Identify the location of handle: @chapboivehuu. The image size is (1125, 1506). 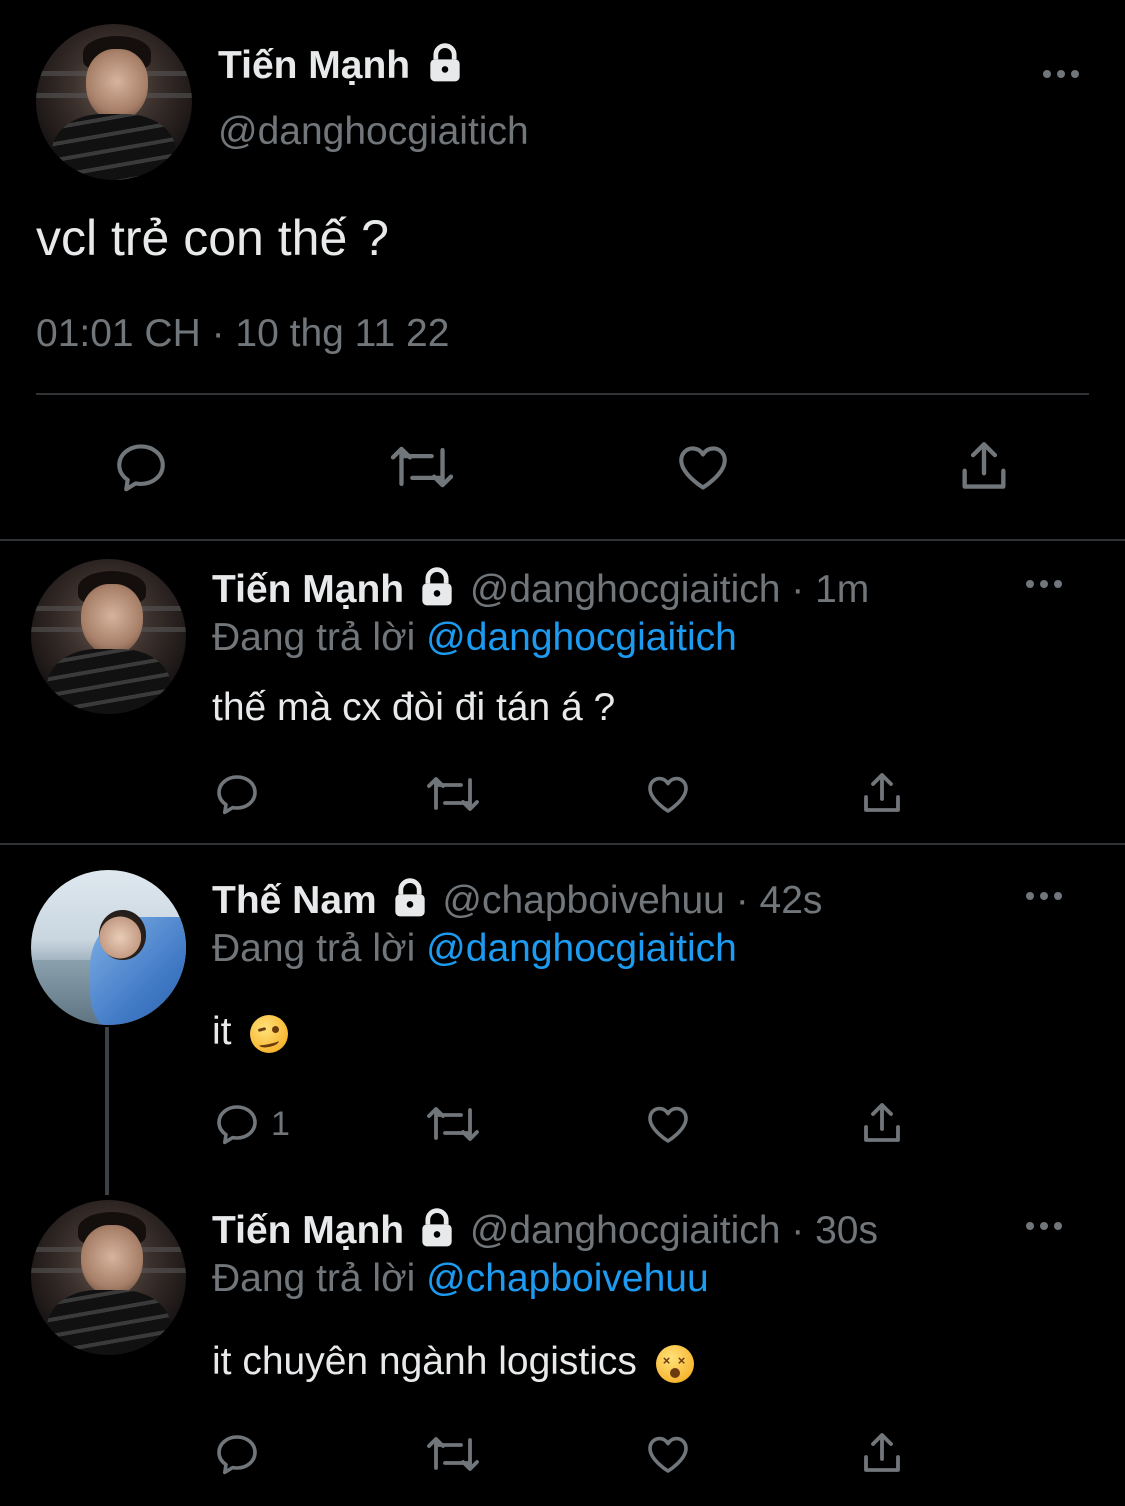
(583, 900).